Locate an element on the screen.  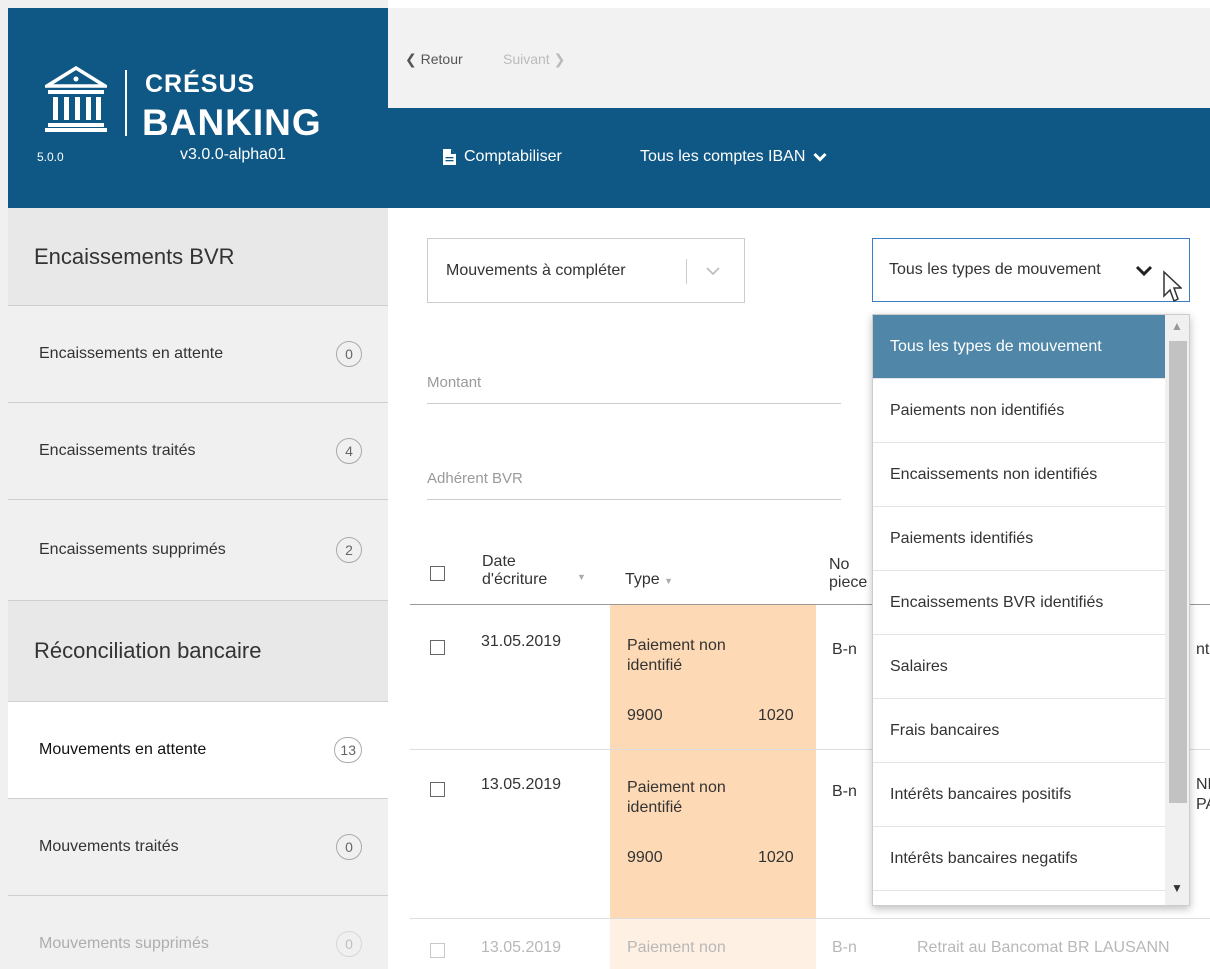
back-button: ❮ Retour is located at coordinates (434, 59).